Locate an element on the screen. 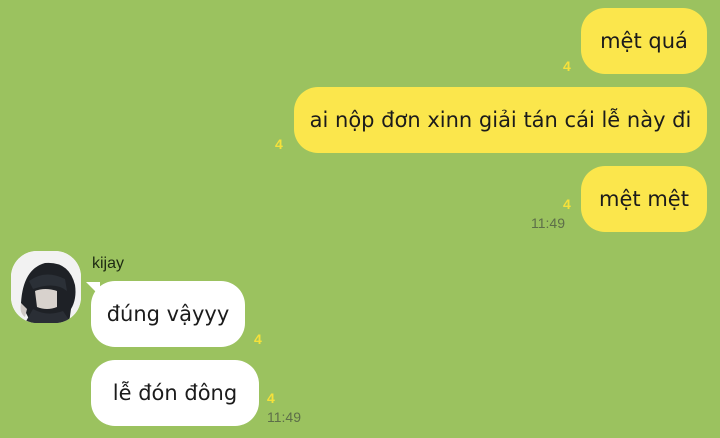  outgoing-message-bubble: mệt quá is located at coordinates (644, 41).